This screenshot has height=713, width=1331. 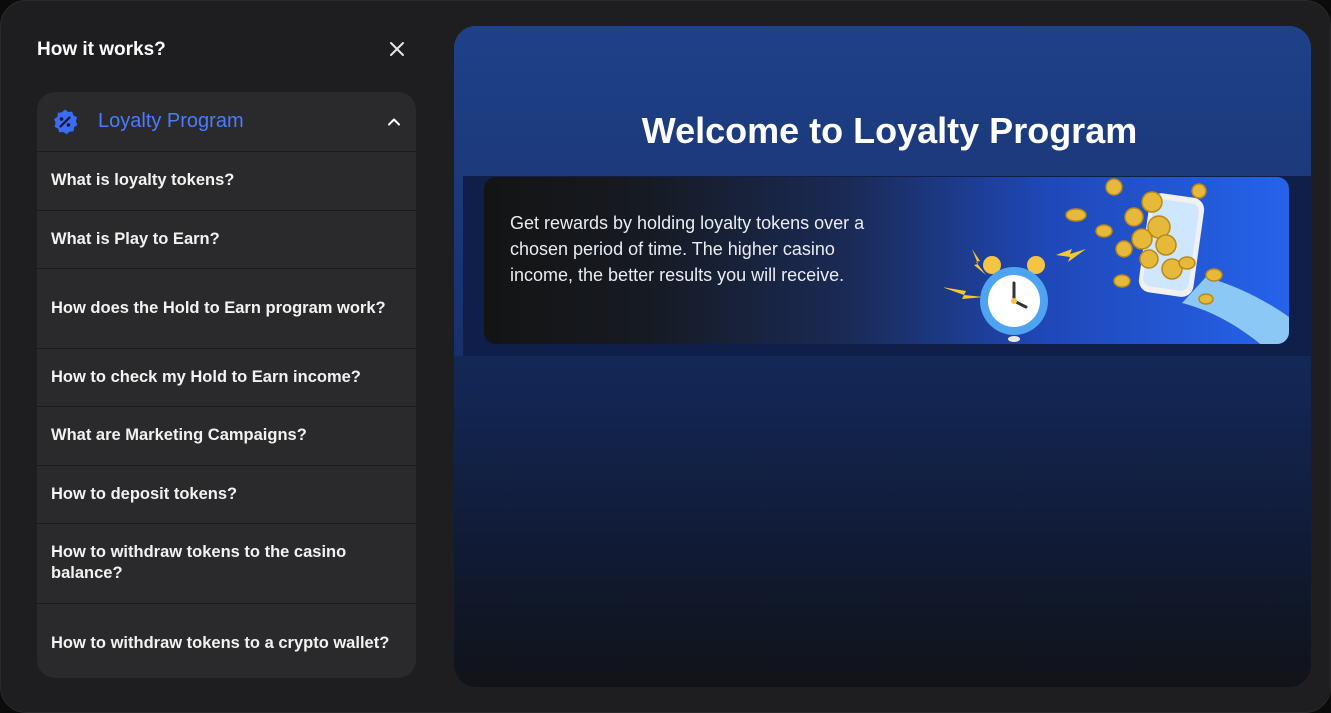 I want to click on faq-item-label: How to check my Hold to Earn income?, so click(x=206, y=376).